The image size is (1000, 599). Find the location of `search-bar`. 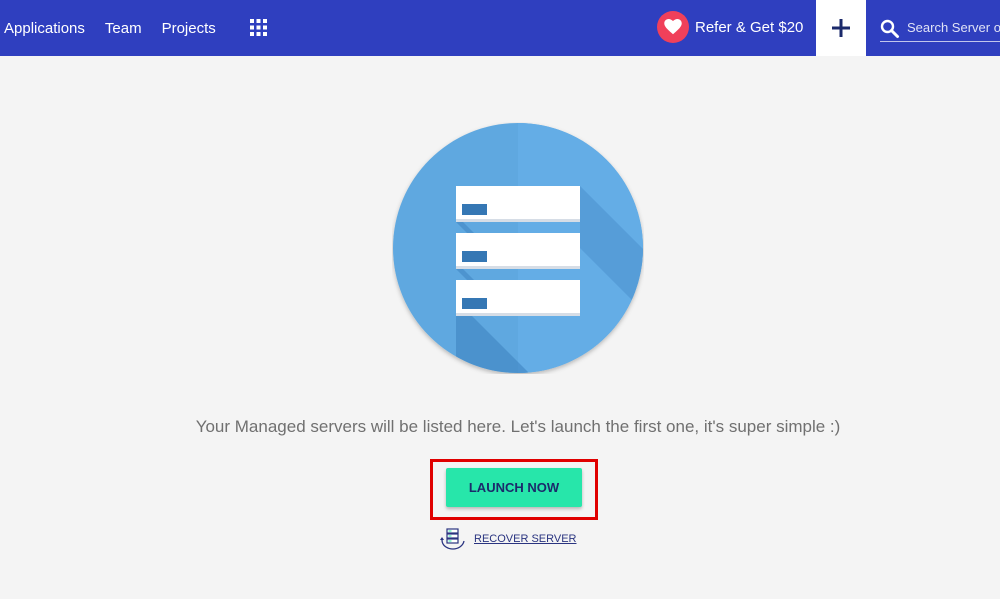

search-bar is located at coordinates (940, 28).